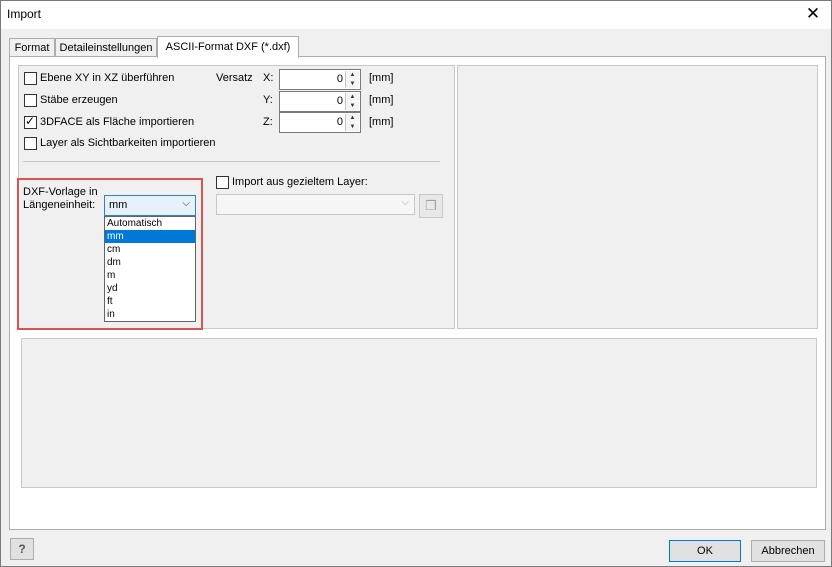 The height and width of the screenshot is (567, 832). Describe the element at coordinates (150, 288) in the screenshot. I see `unit-option-yd: yd` at that location.